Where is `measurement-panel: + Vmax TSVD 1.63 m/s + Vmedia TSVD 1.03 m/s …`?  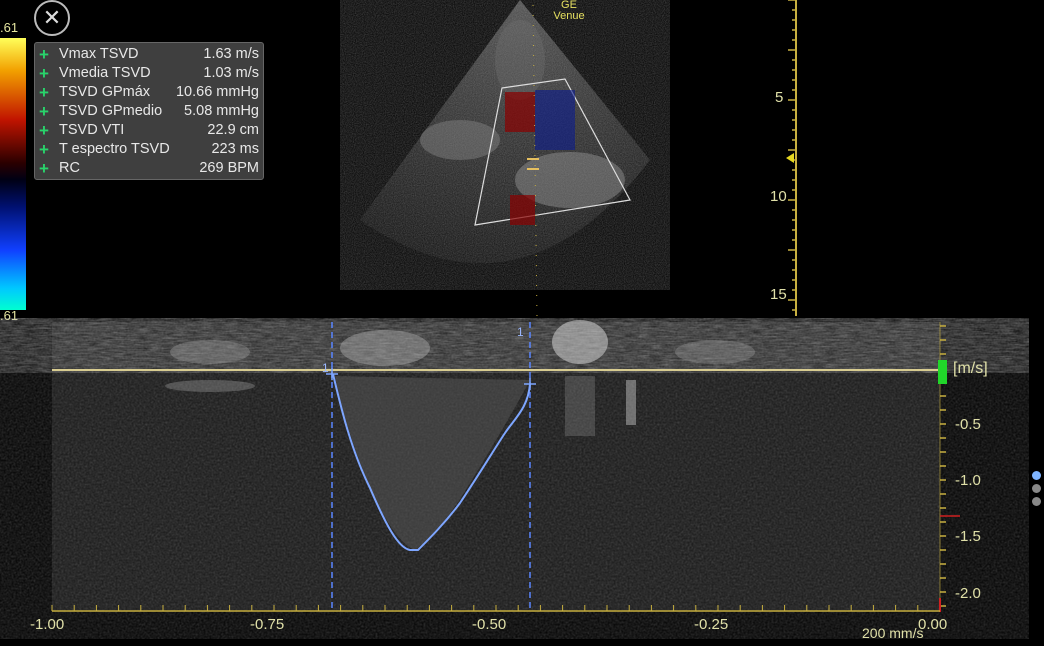
measurement-panel: + Vmax TSVD 1.63 m/s + Vmedia TSVD 1.03 m/s … is located at coordinates (149, 111).